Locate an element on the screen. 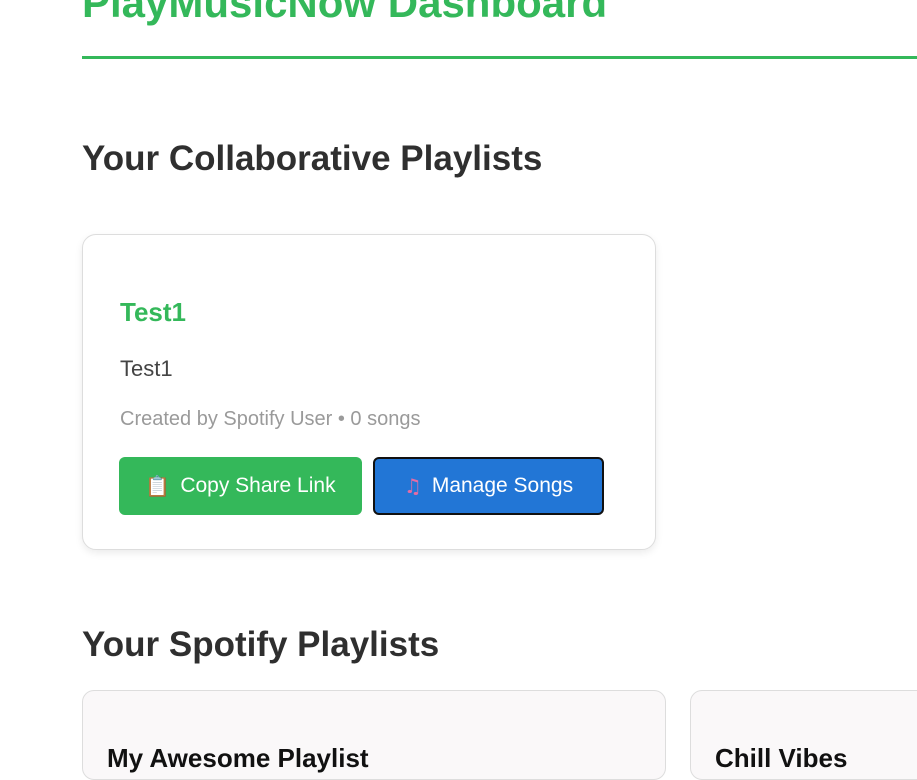  music-note-icon: ♫ is located at coordinates (412, 486).